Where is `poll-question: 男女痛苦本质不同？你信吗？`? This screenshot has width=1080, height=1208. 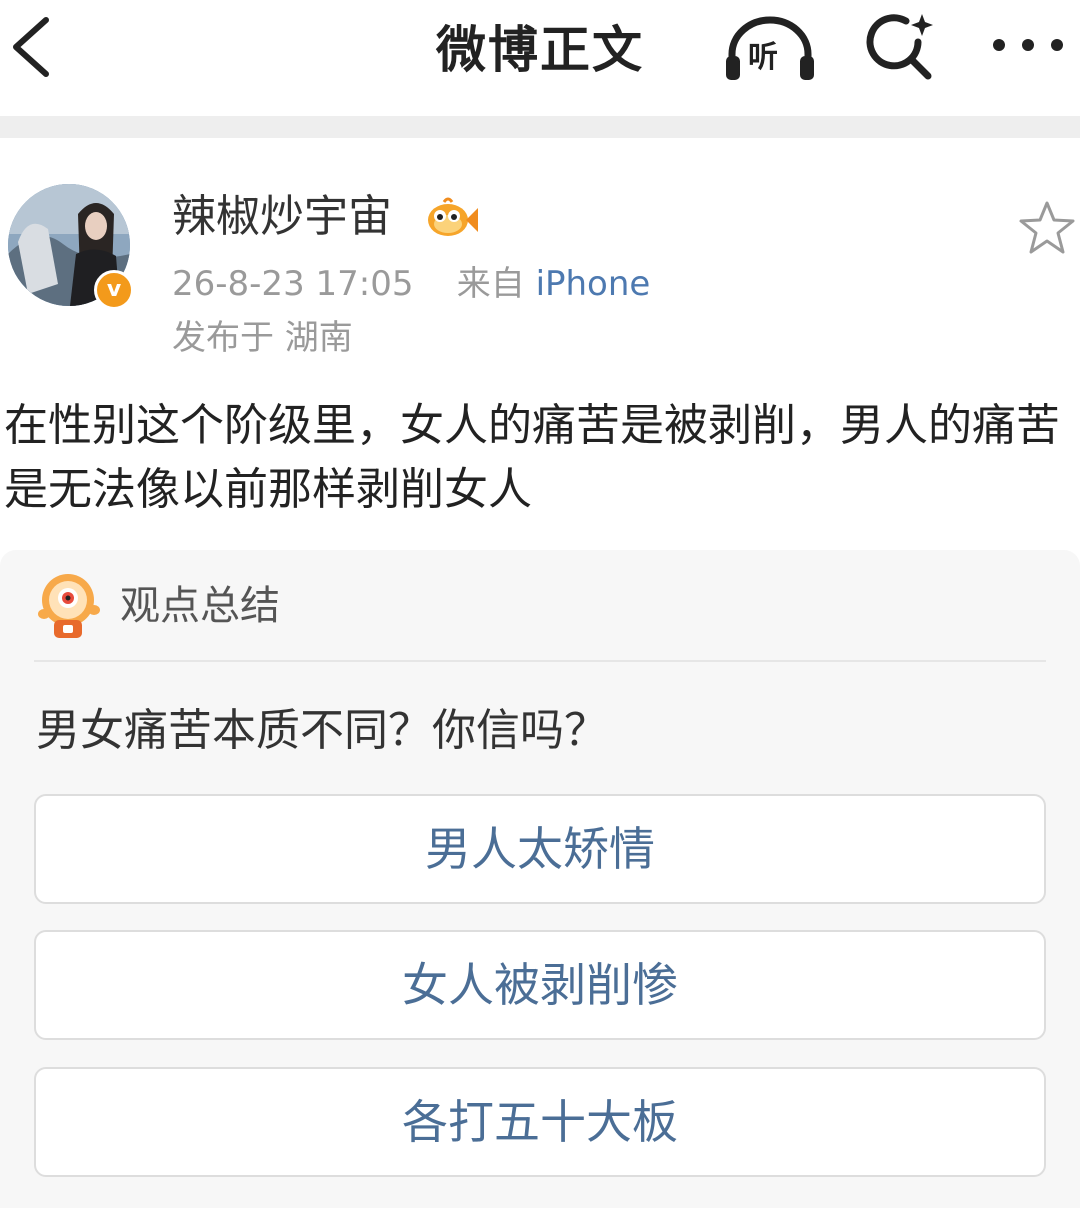 poll-question: 男女痛苦本质不同？你信吗？ is located at coordinates (322, 730).